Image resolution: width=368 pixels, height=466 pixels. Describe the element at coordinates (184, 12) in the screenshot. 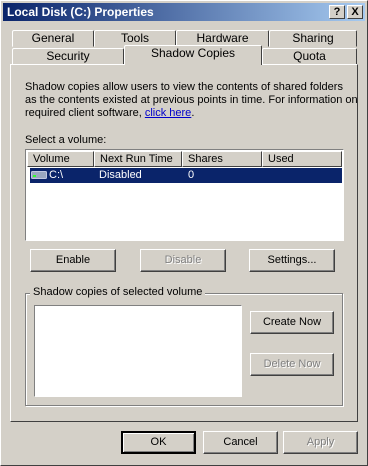

I see `title-bar: Local Disk (C:) Properties ? X` at that location.